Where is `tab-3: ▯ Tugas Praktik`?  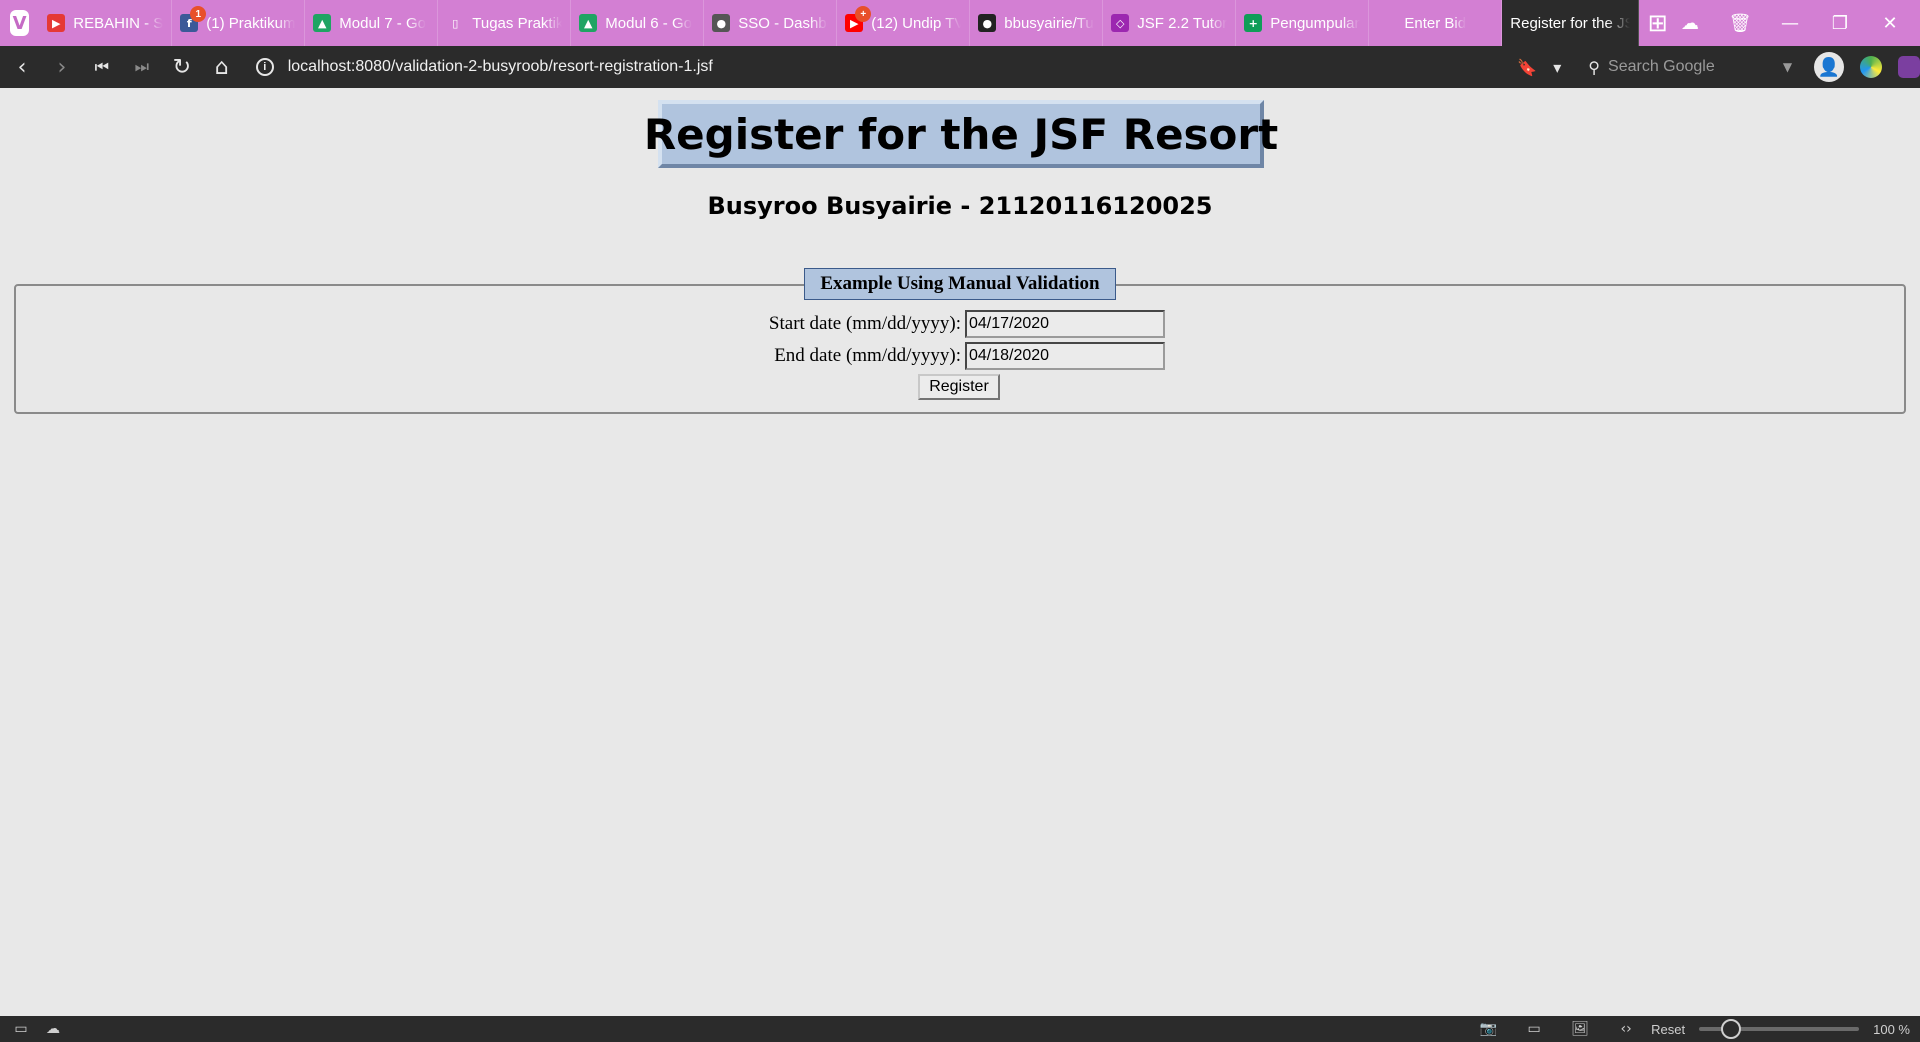
tab-3: ▯ Tugas Praktik is located at coordinates (505, 23).